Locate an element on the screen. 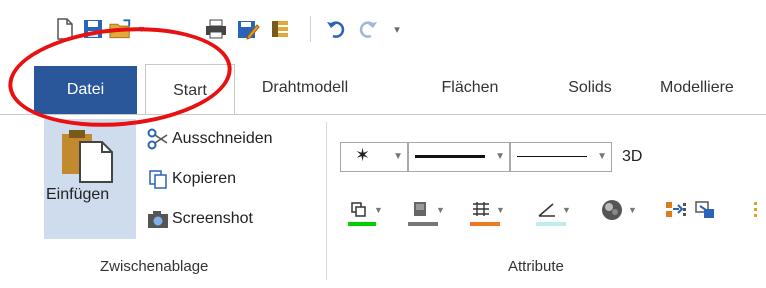 This screenshot has height=288, width=766. material-button: ▼ is located at coordinates (618, 210).